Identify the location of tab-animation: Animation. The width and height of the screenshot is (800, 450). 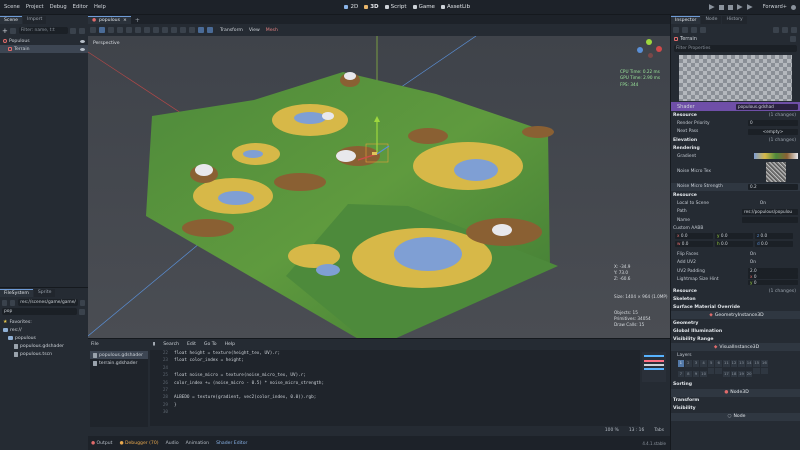
(197, 443).